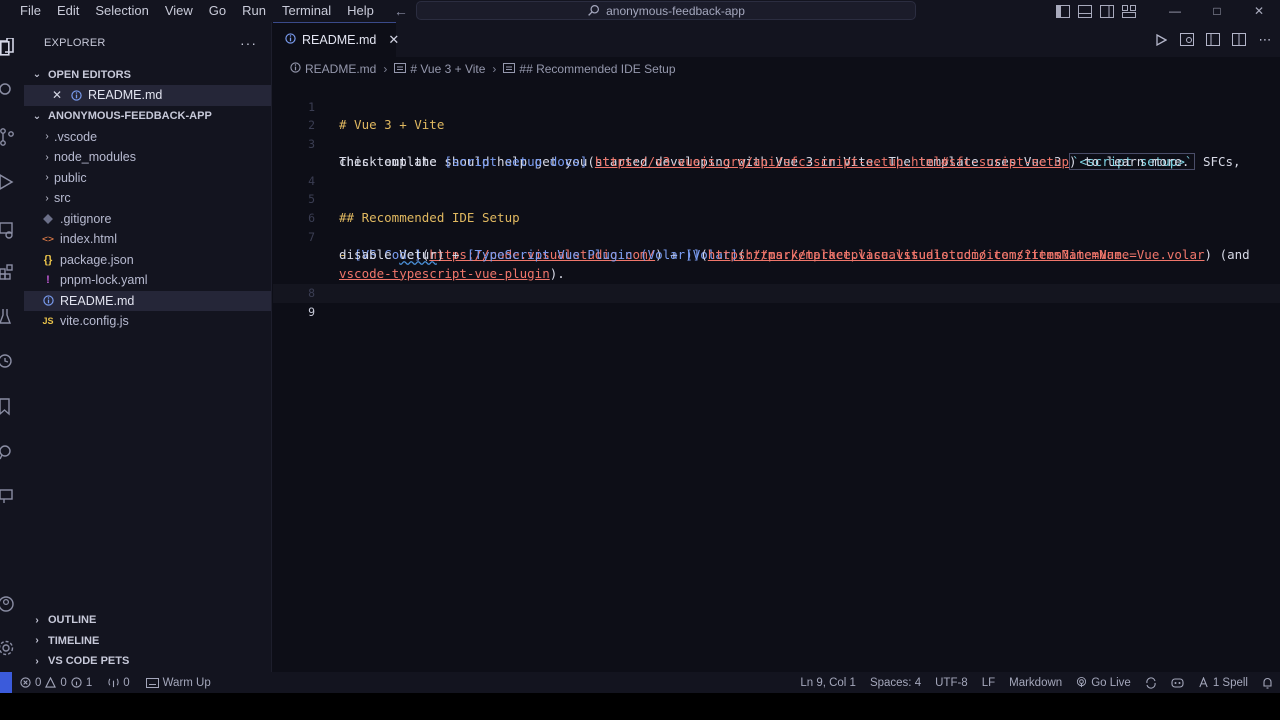  I want to click on warmup-label: Warm Up, so click(186, 682).